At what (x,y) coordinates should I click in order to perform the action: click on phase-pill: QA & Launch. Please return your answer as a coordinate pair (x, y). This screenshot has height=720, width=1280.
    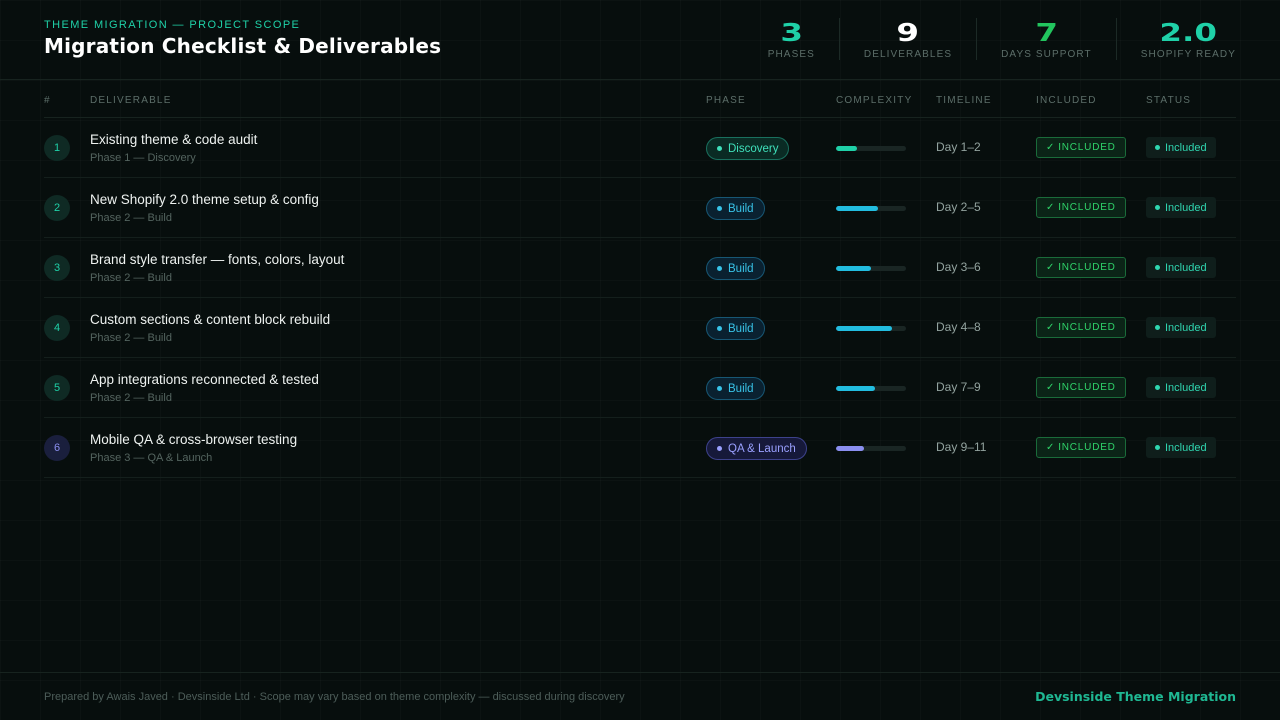
    Looking at the image, I should click on (756, 448).